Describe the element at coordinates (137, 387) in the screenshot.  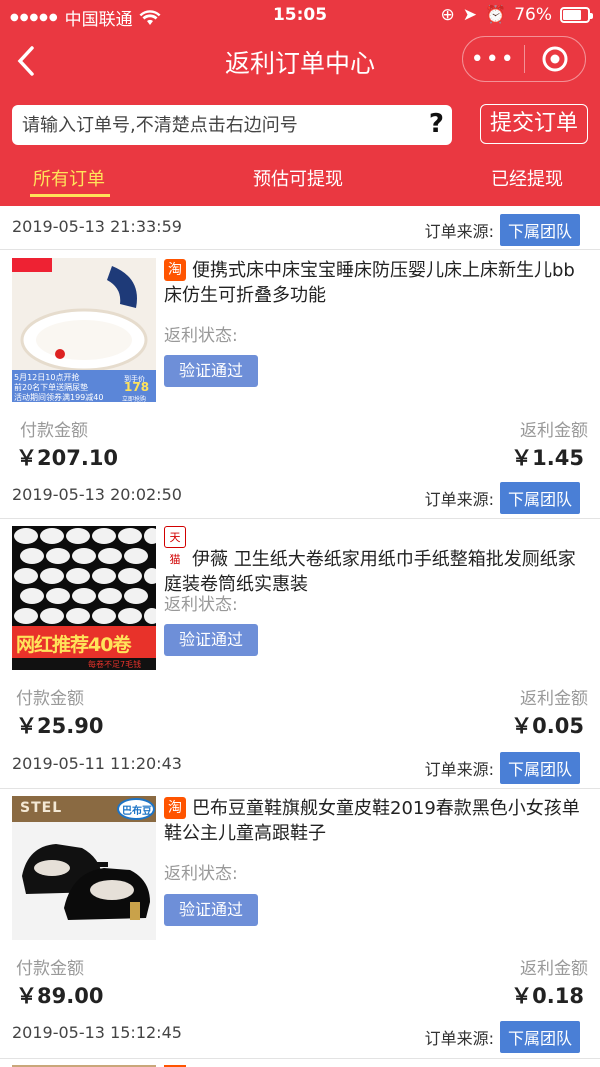
I see `promo-price: 178` at that location.